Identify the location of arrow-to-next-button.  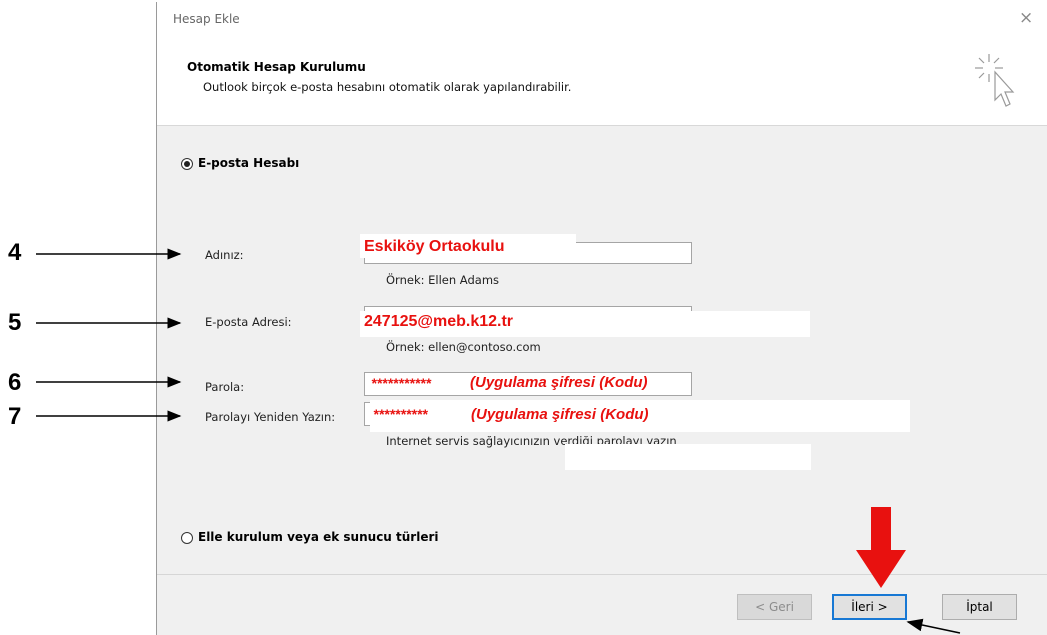
(933, 626).